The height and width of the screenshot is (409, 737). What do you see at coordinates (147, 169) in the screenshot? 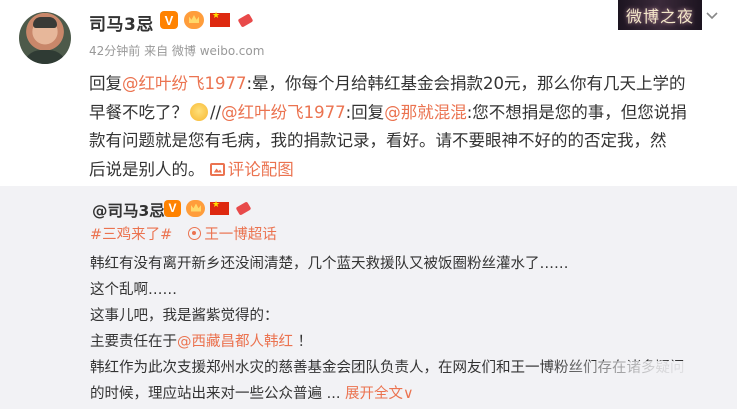
I see `post-text-segment: 后说是别人的。` at bounding box center [147, 169].